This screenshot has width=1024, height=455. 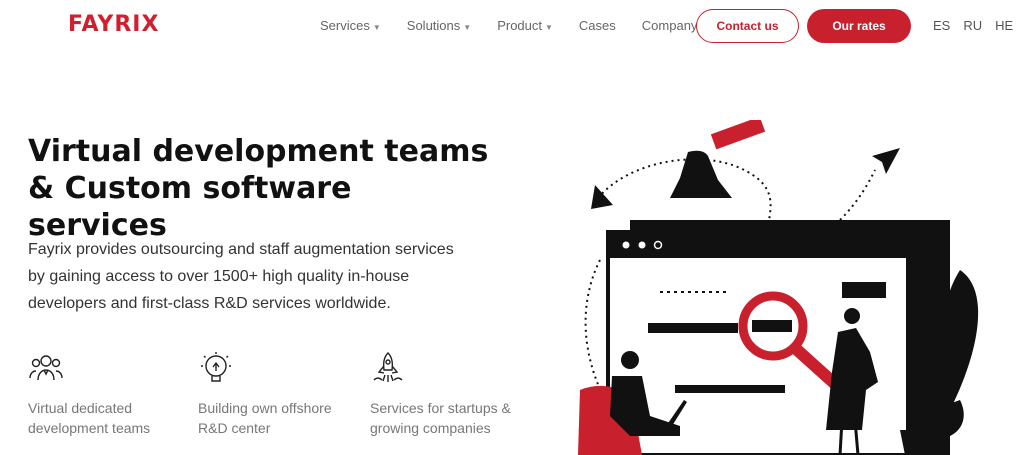 I want to click on nav-cases-label: Cases, so click(x=597, y=25).